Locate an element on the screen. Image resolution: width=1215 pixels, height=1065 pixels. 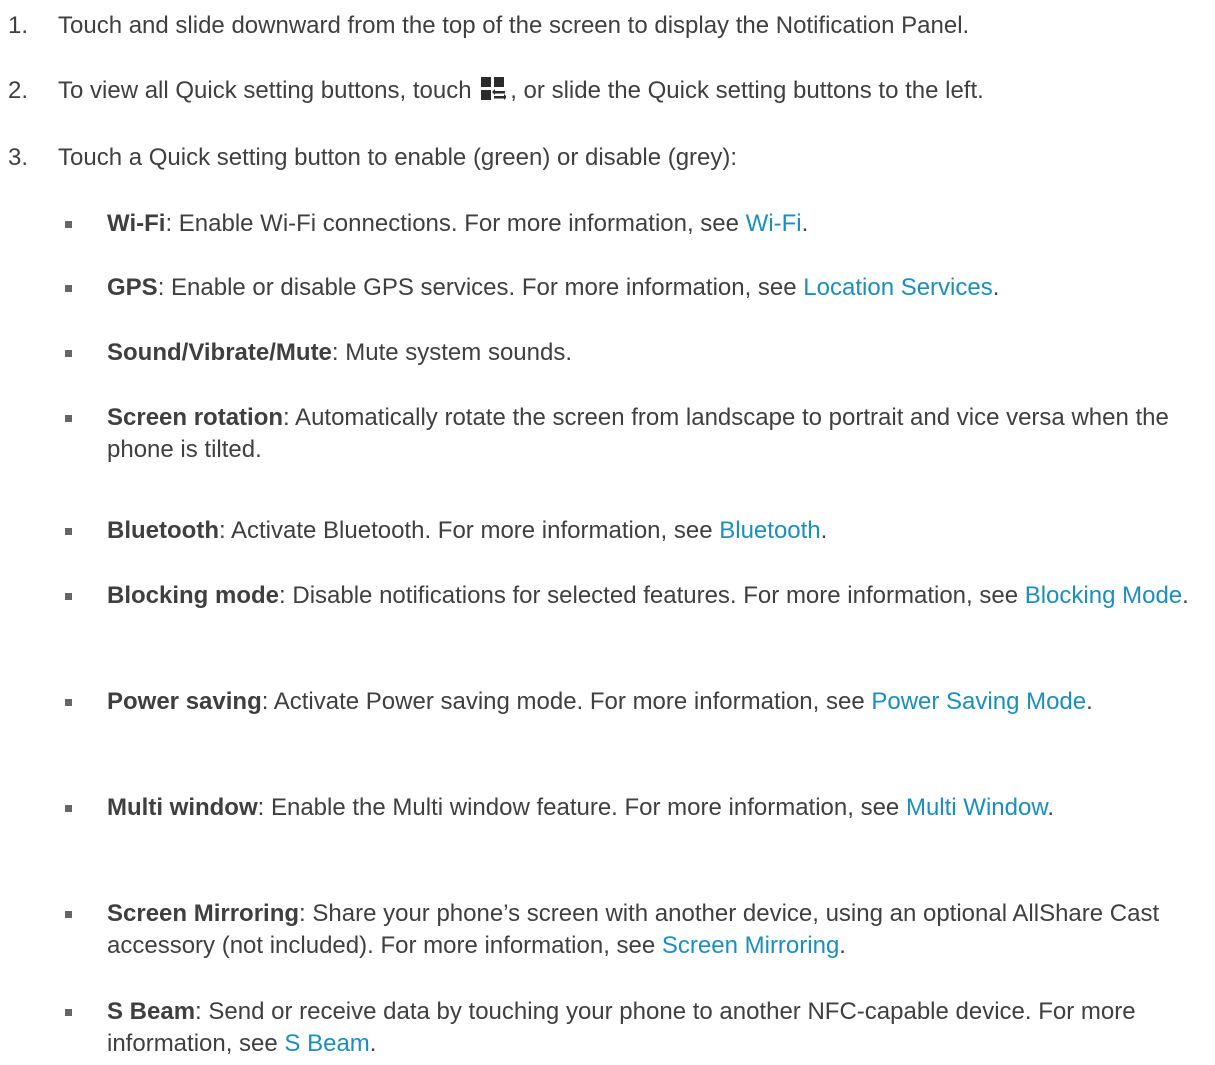
step-number: 1. is located at coordinates (18, 25).